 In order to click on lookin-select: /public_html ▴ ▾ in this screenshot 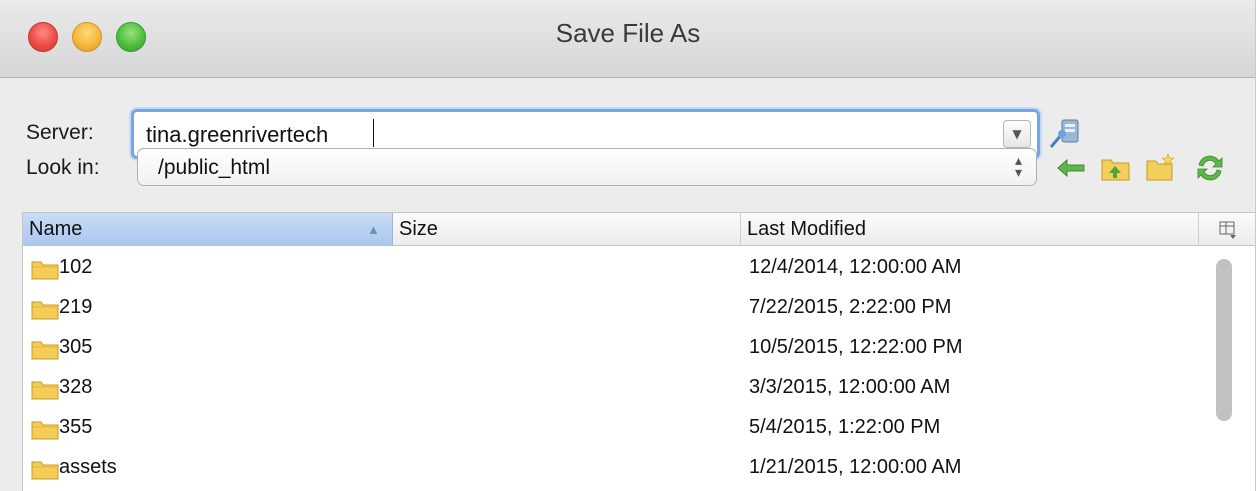, I will do `click(587, 167)`.